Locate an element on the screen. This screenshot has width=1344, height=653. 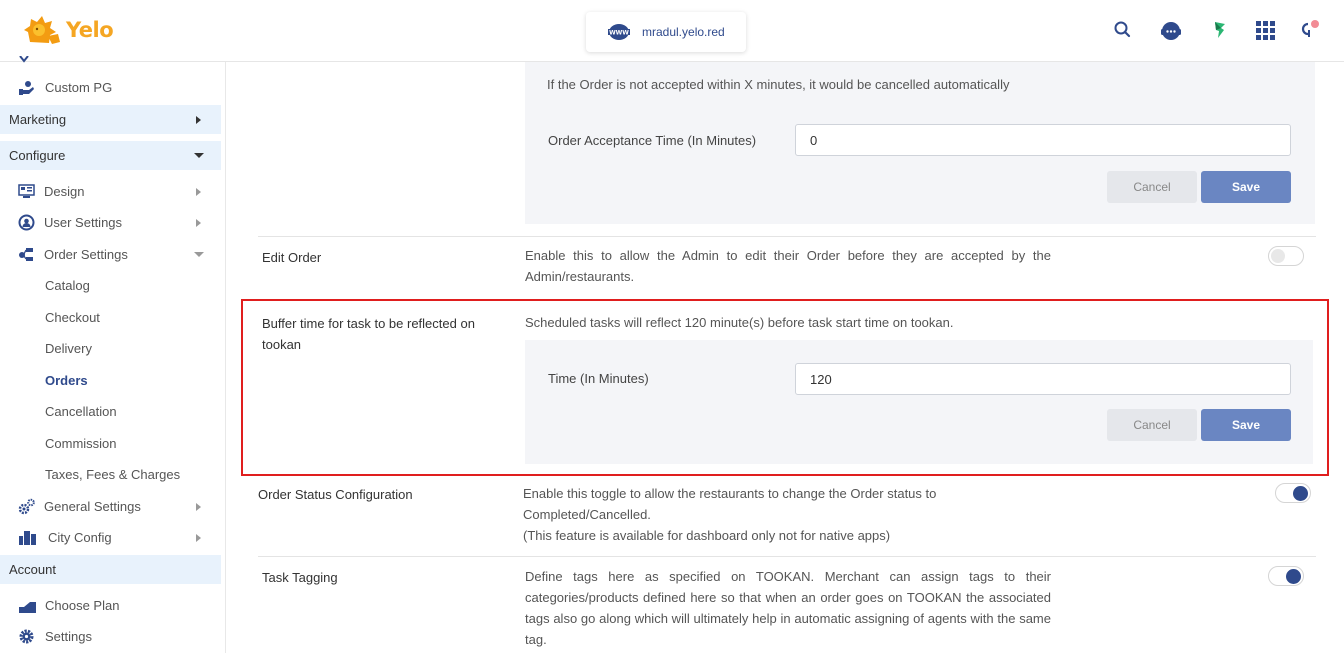
order-acceptance-label: Order Acceptance Time (In Minutes) is located at coordinates (652, 140).